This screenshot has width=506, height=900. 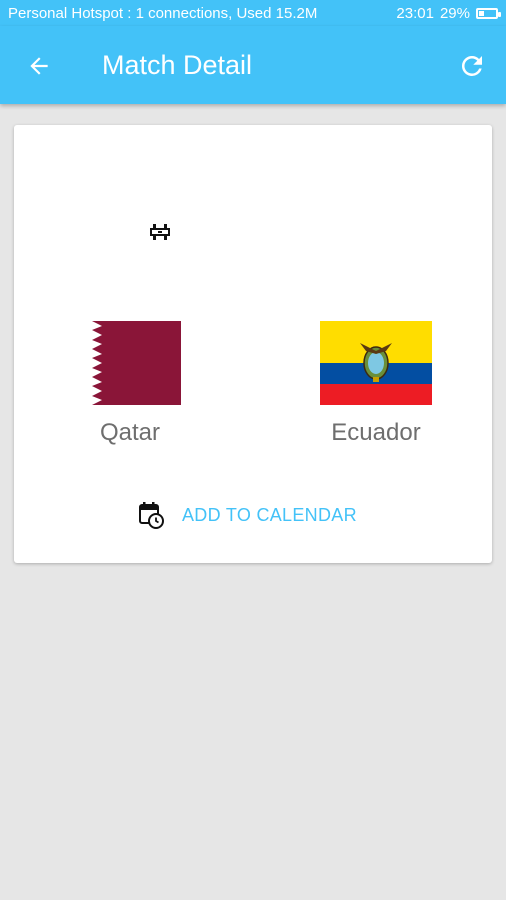 I want to click on home-team-name: Qatar, so click(x=130, y=432).